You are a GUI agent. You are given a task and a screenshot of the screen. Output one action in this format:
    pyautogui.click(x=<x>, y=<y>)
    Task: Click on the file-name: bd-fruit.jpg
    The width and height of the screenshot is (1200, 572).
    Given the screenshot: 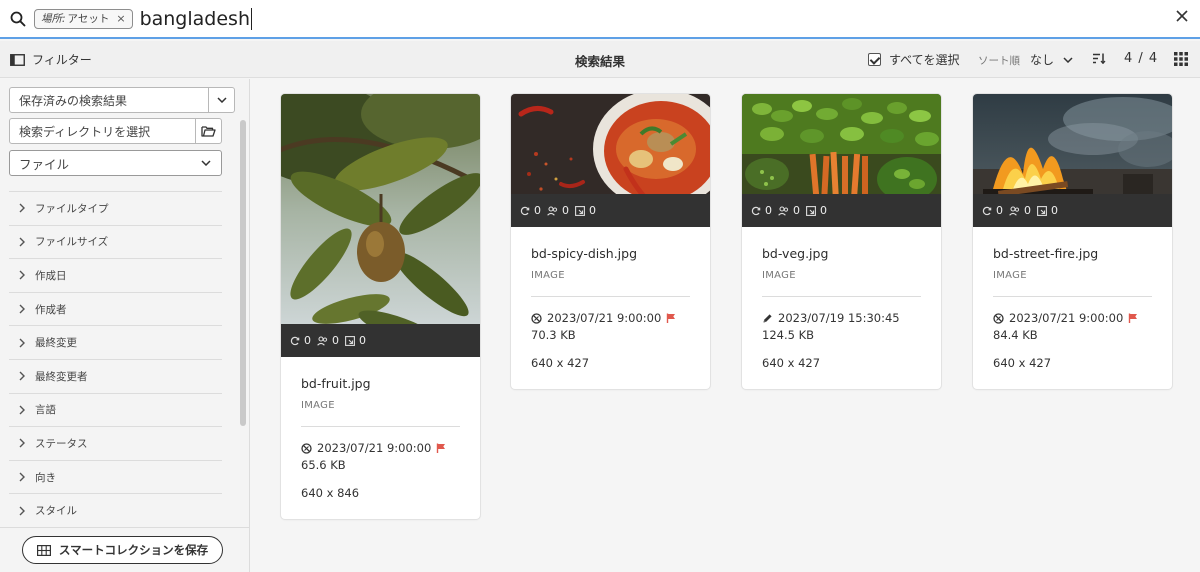 What is the action you would take?
    pyautogui.click(x=380, y=383)
    